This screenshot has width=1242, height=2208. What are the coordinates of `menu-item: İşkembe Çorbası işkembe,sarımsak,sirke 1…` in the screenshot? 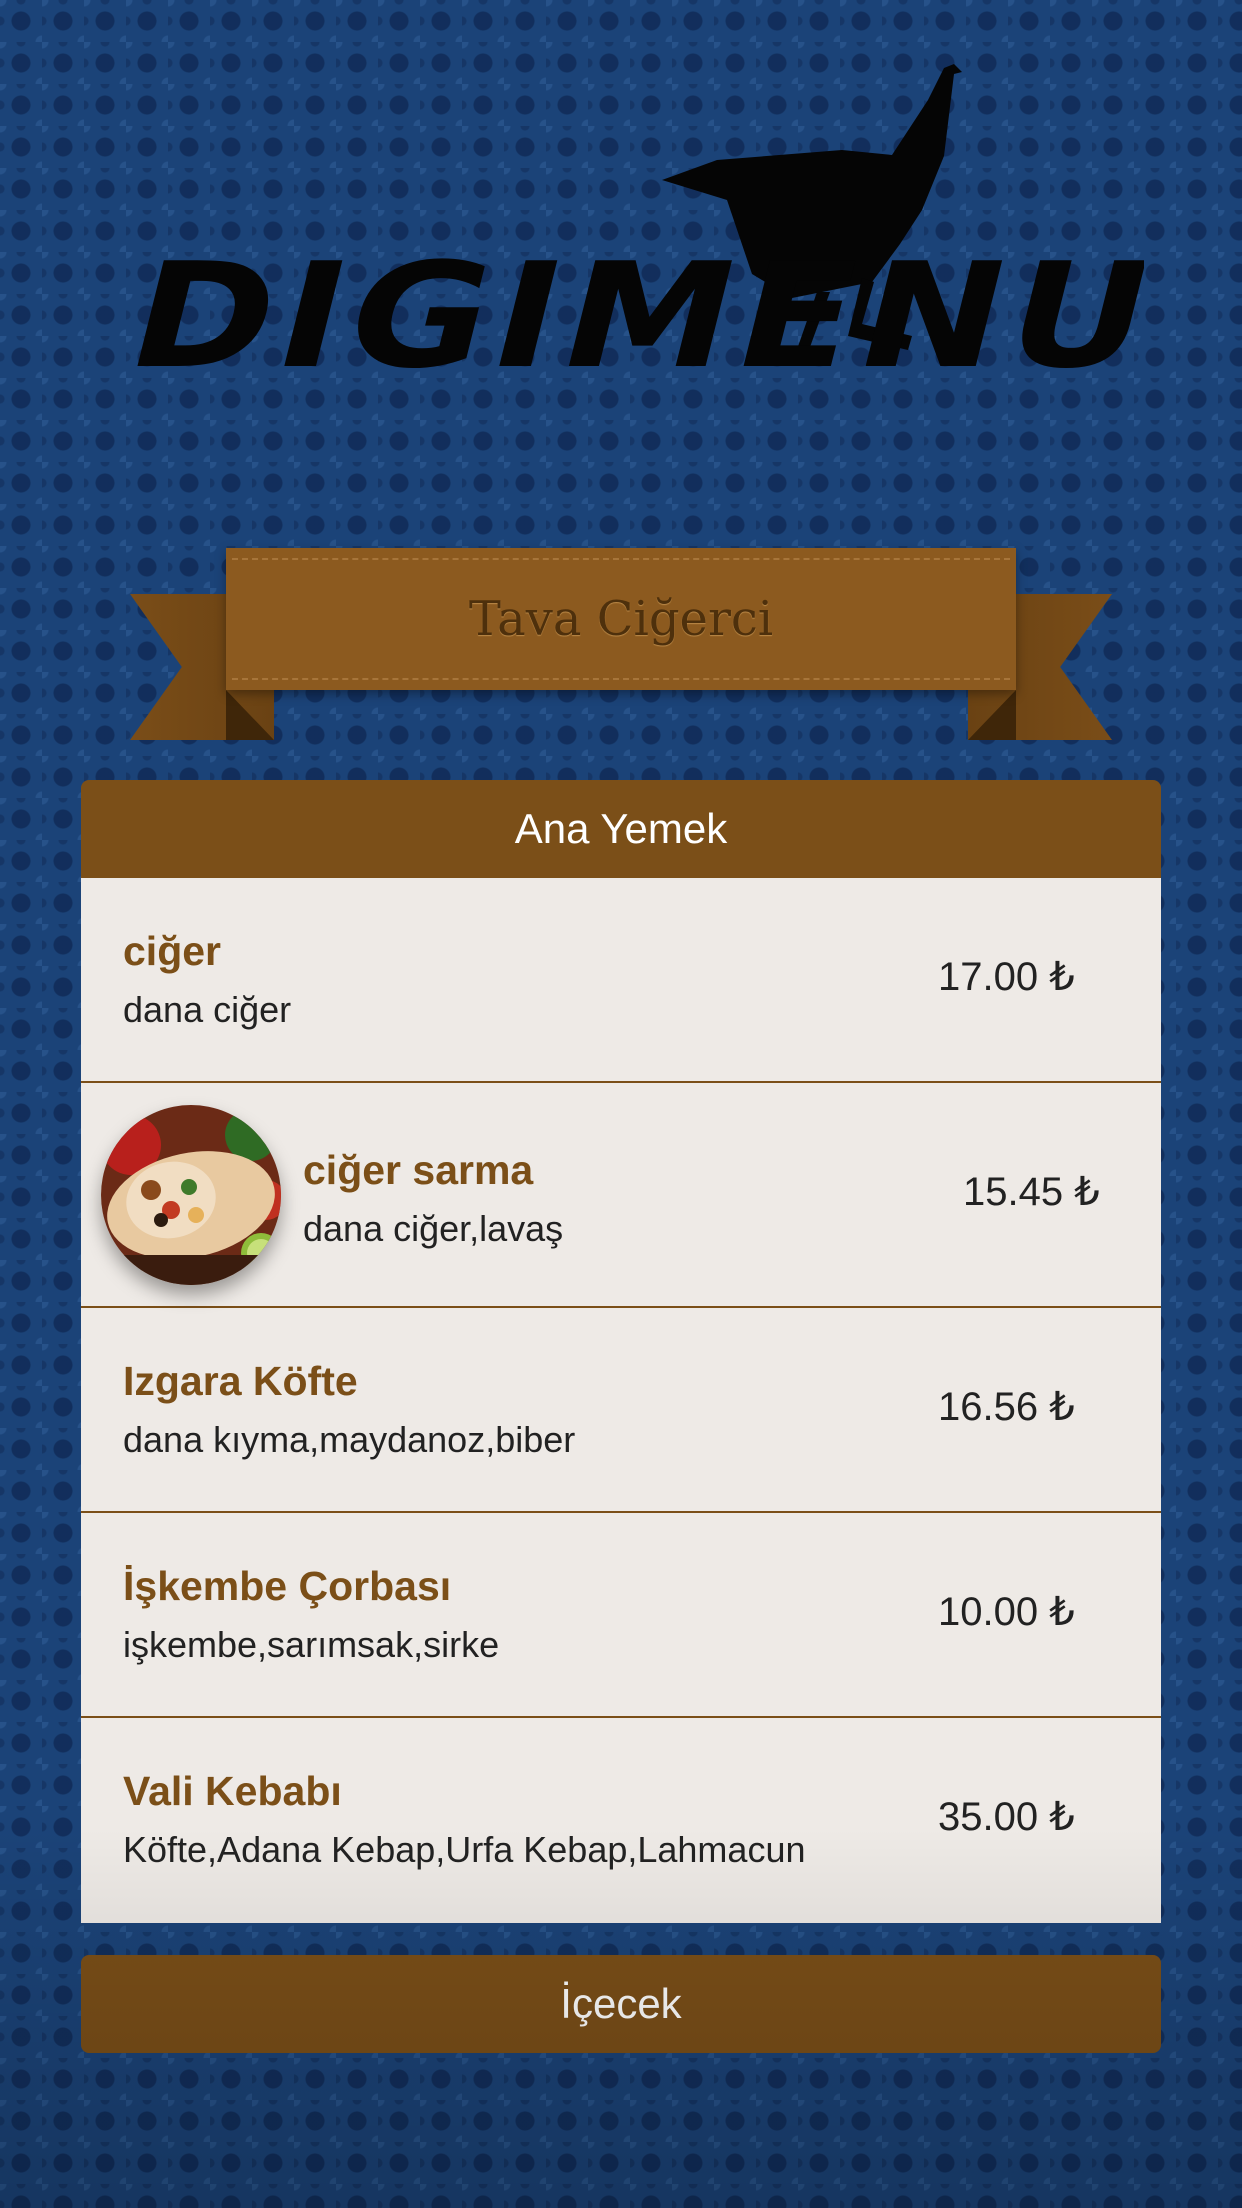 It's located at (621, 1615).